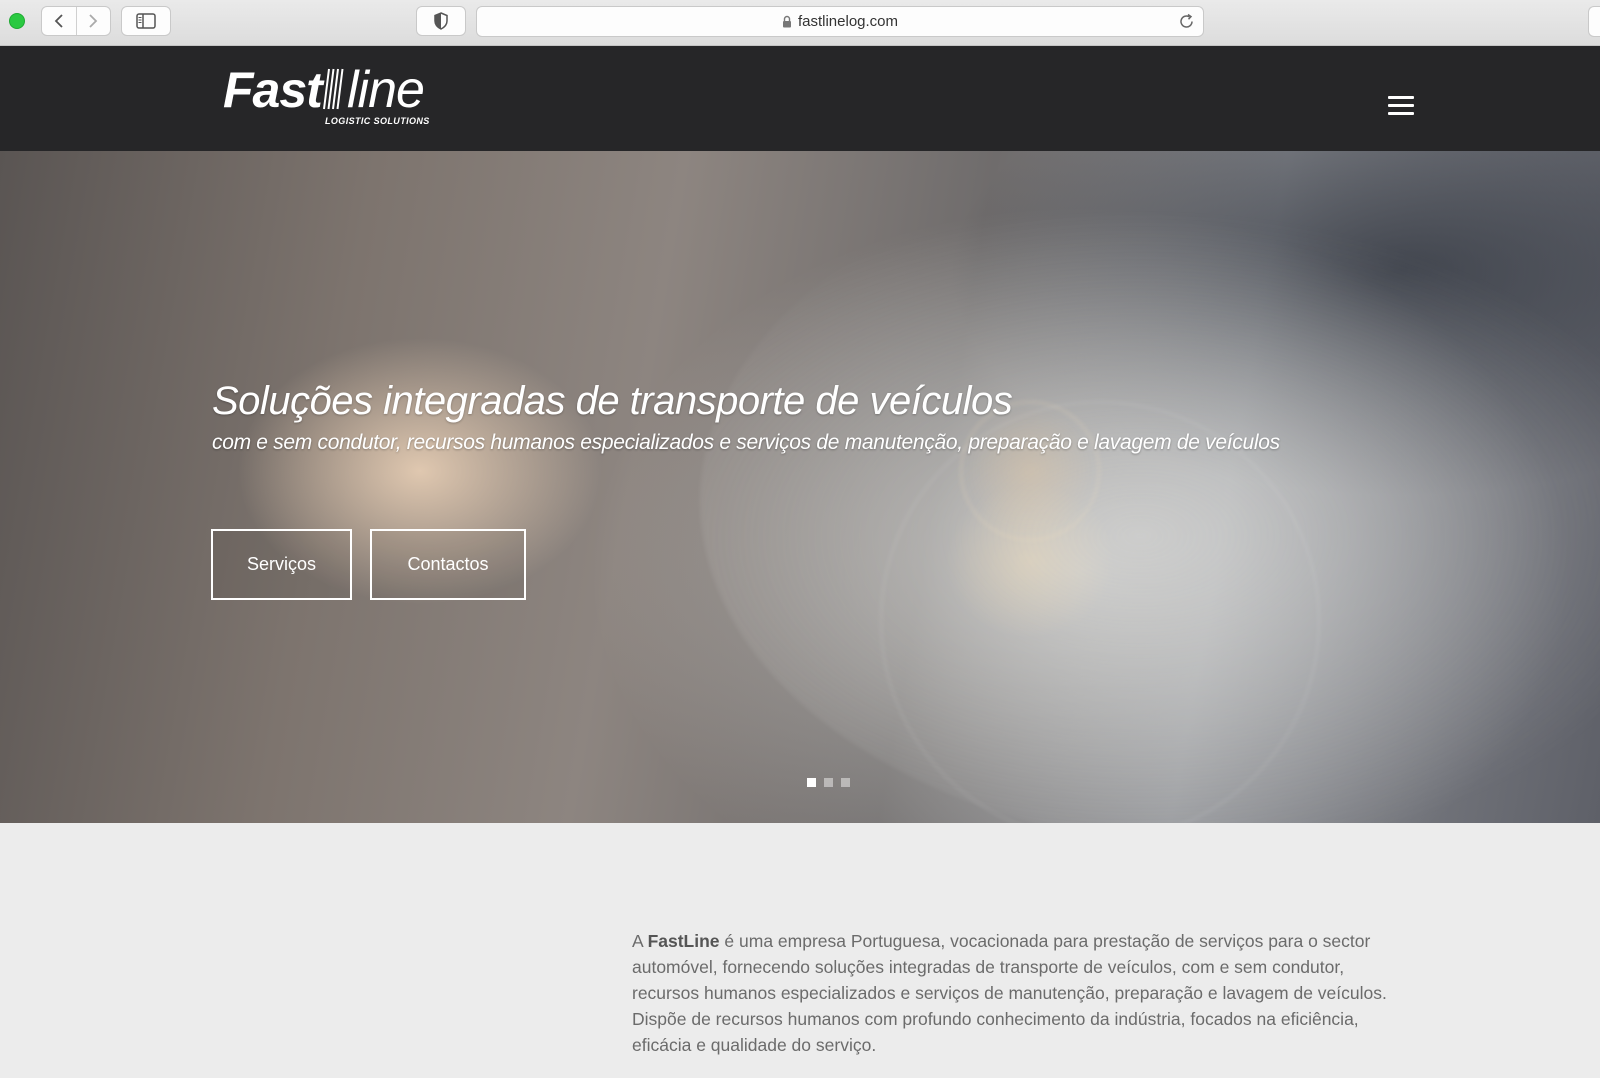 This screenshot has height=1078, width=1600. Describe the element at coordinates (377, 121) in the screenshot. I see `logo-tagline: LOGISTIC SOLUTIONS` at that location.